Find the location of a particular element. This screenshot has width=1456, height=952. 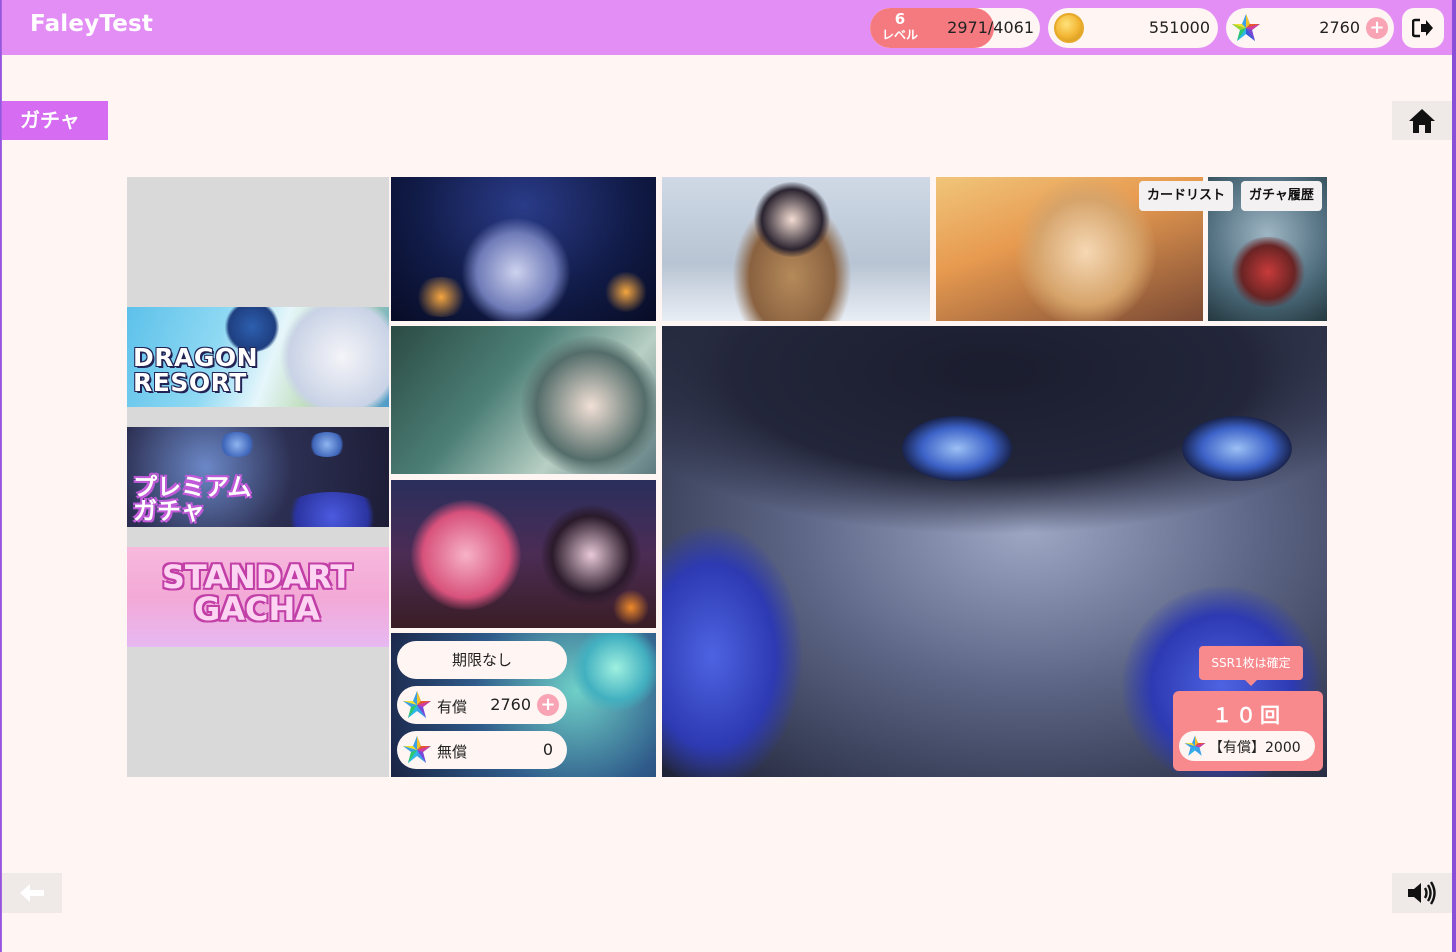

sound-toggle-button is located at coordinates (1422, 893).